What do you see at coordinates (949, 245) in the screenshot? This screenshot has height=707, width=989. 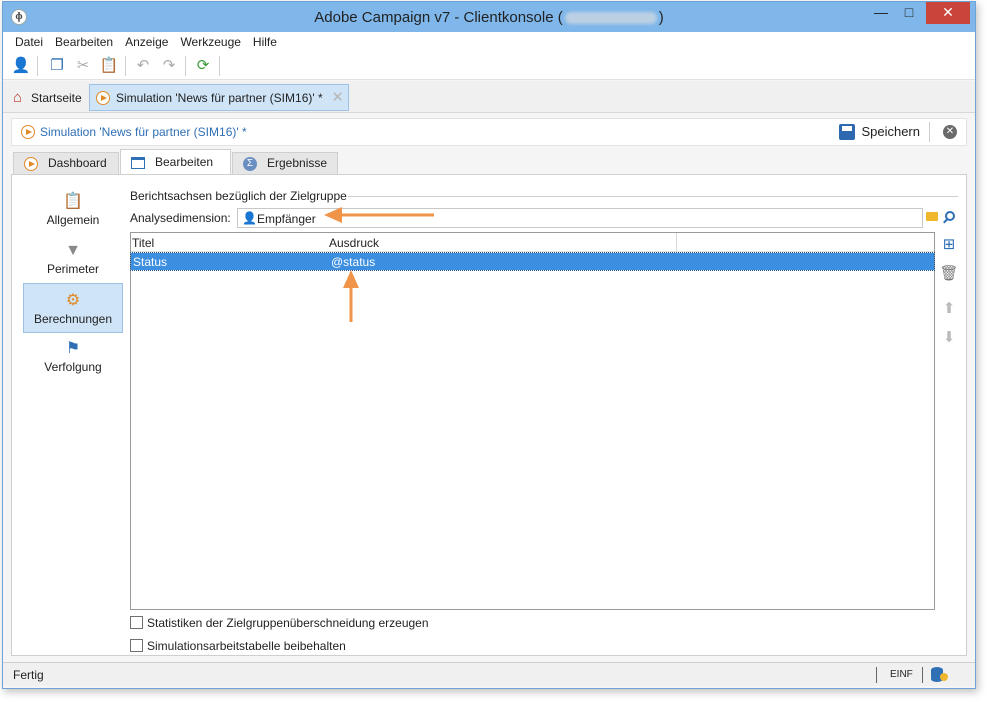 I see `add-calculation-icon: ⊞` at bounding box center [949, 245].